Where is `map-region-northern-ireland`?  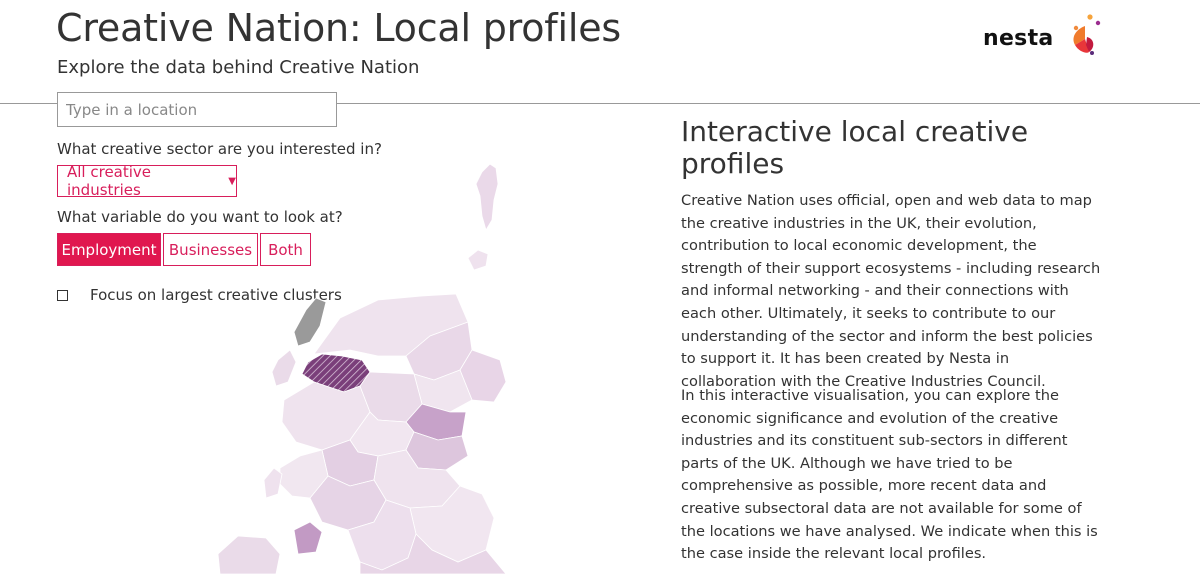
map-region-northern-ireland is located at coordinates (249, 554).